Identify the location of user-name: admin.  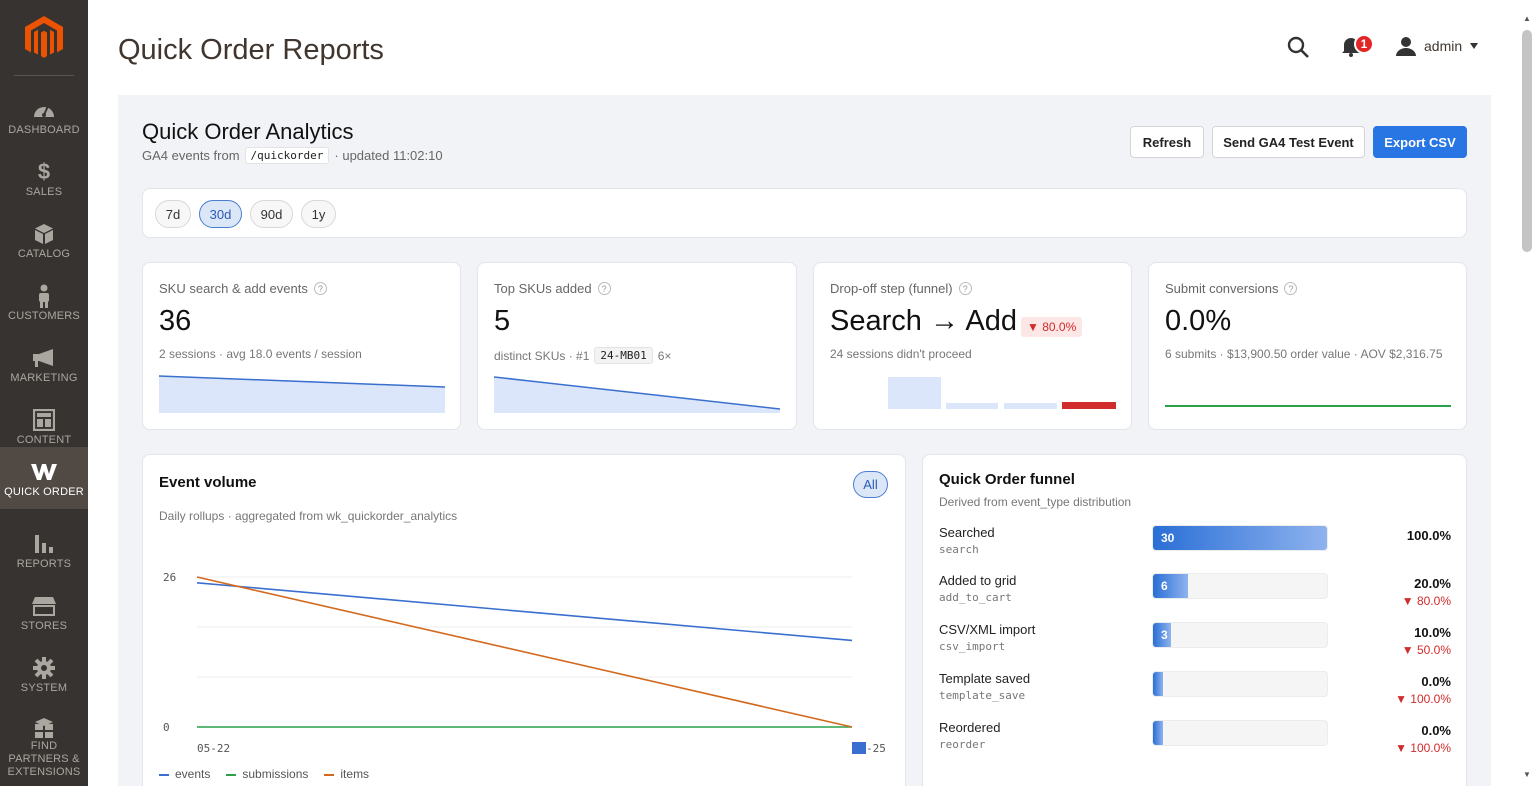
(1443, 46).